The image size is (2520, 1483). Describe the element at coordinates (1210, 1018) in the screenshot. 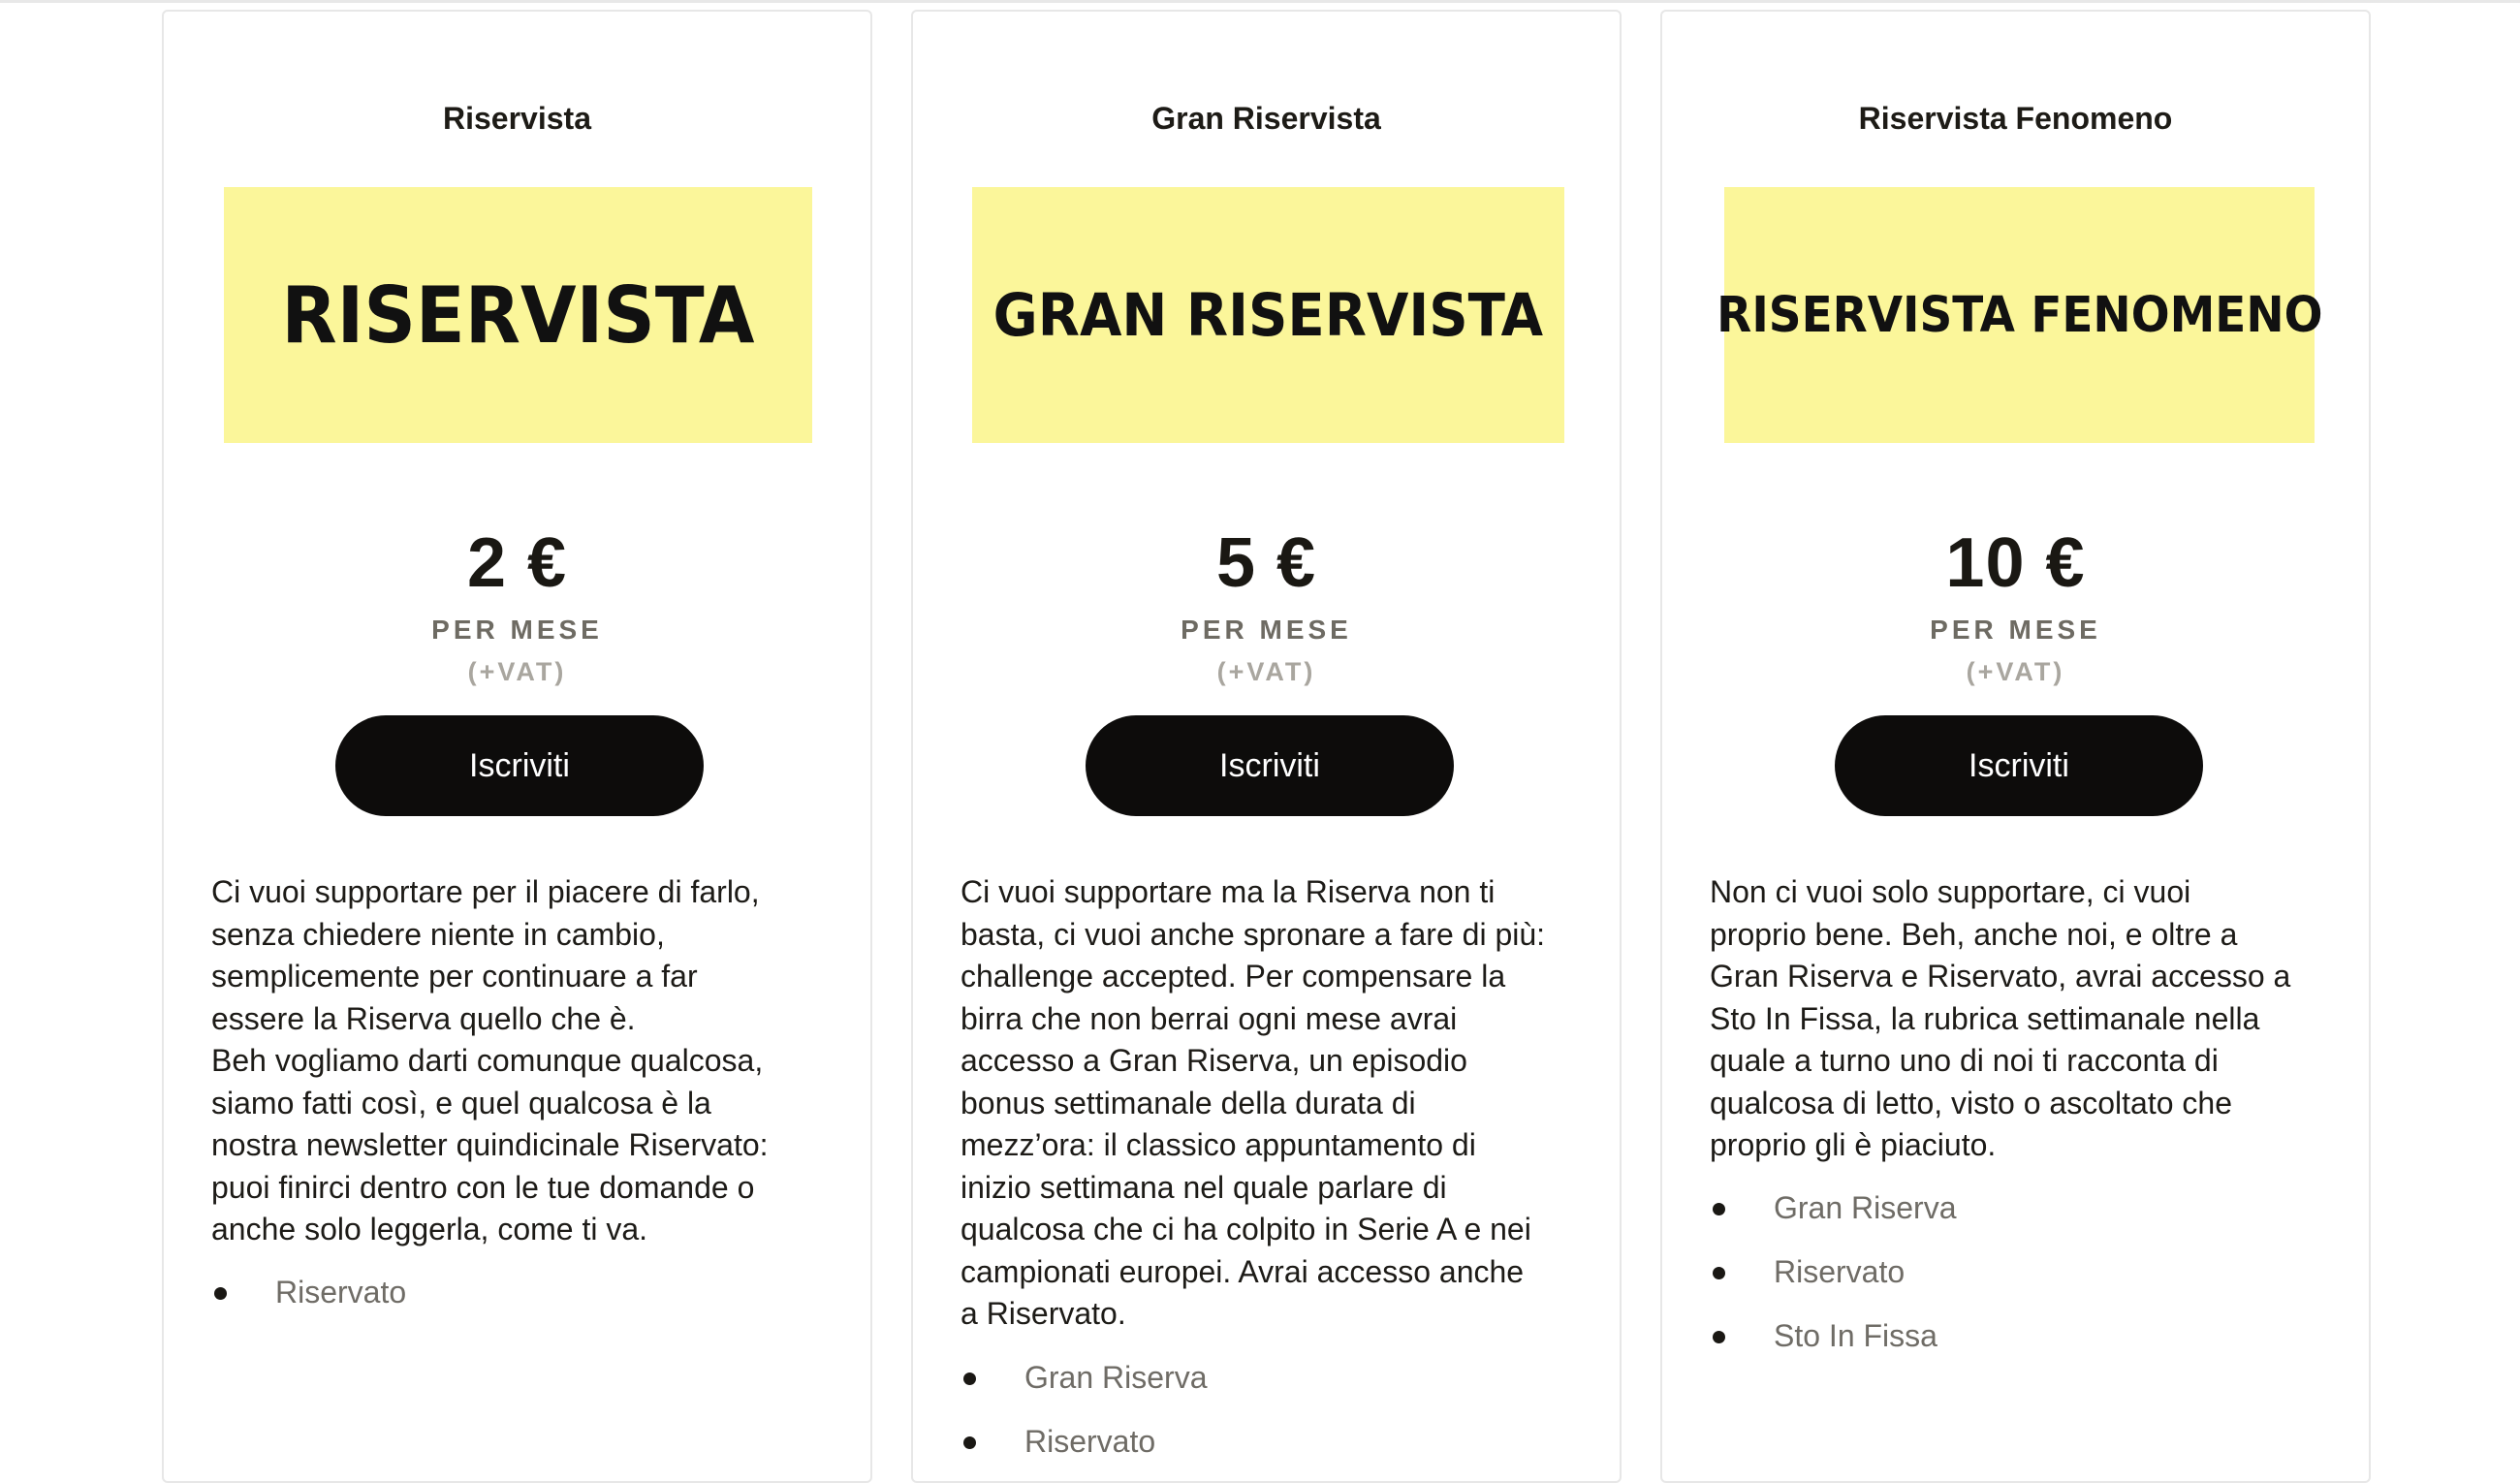

I see `description-line: birra che non berrai ogni mese avrai` at that location.